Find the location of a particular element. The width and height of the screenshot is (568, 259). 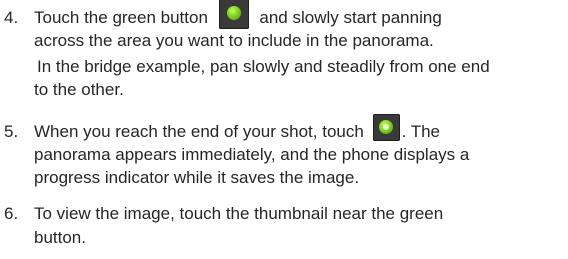

step-number: 6. is located at coordinates (11, 213).